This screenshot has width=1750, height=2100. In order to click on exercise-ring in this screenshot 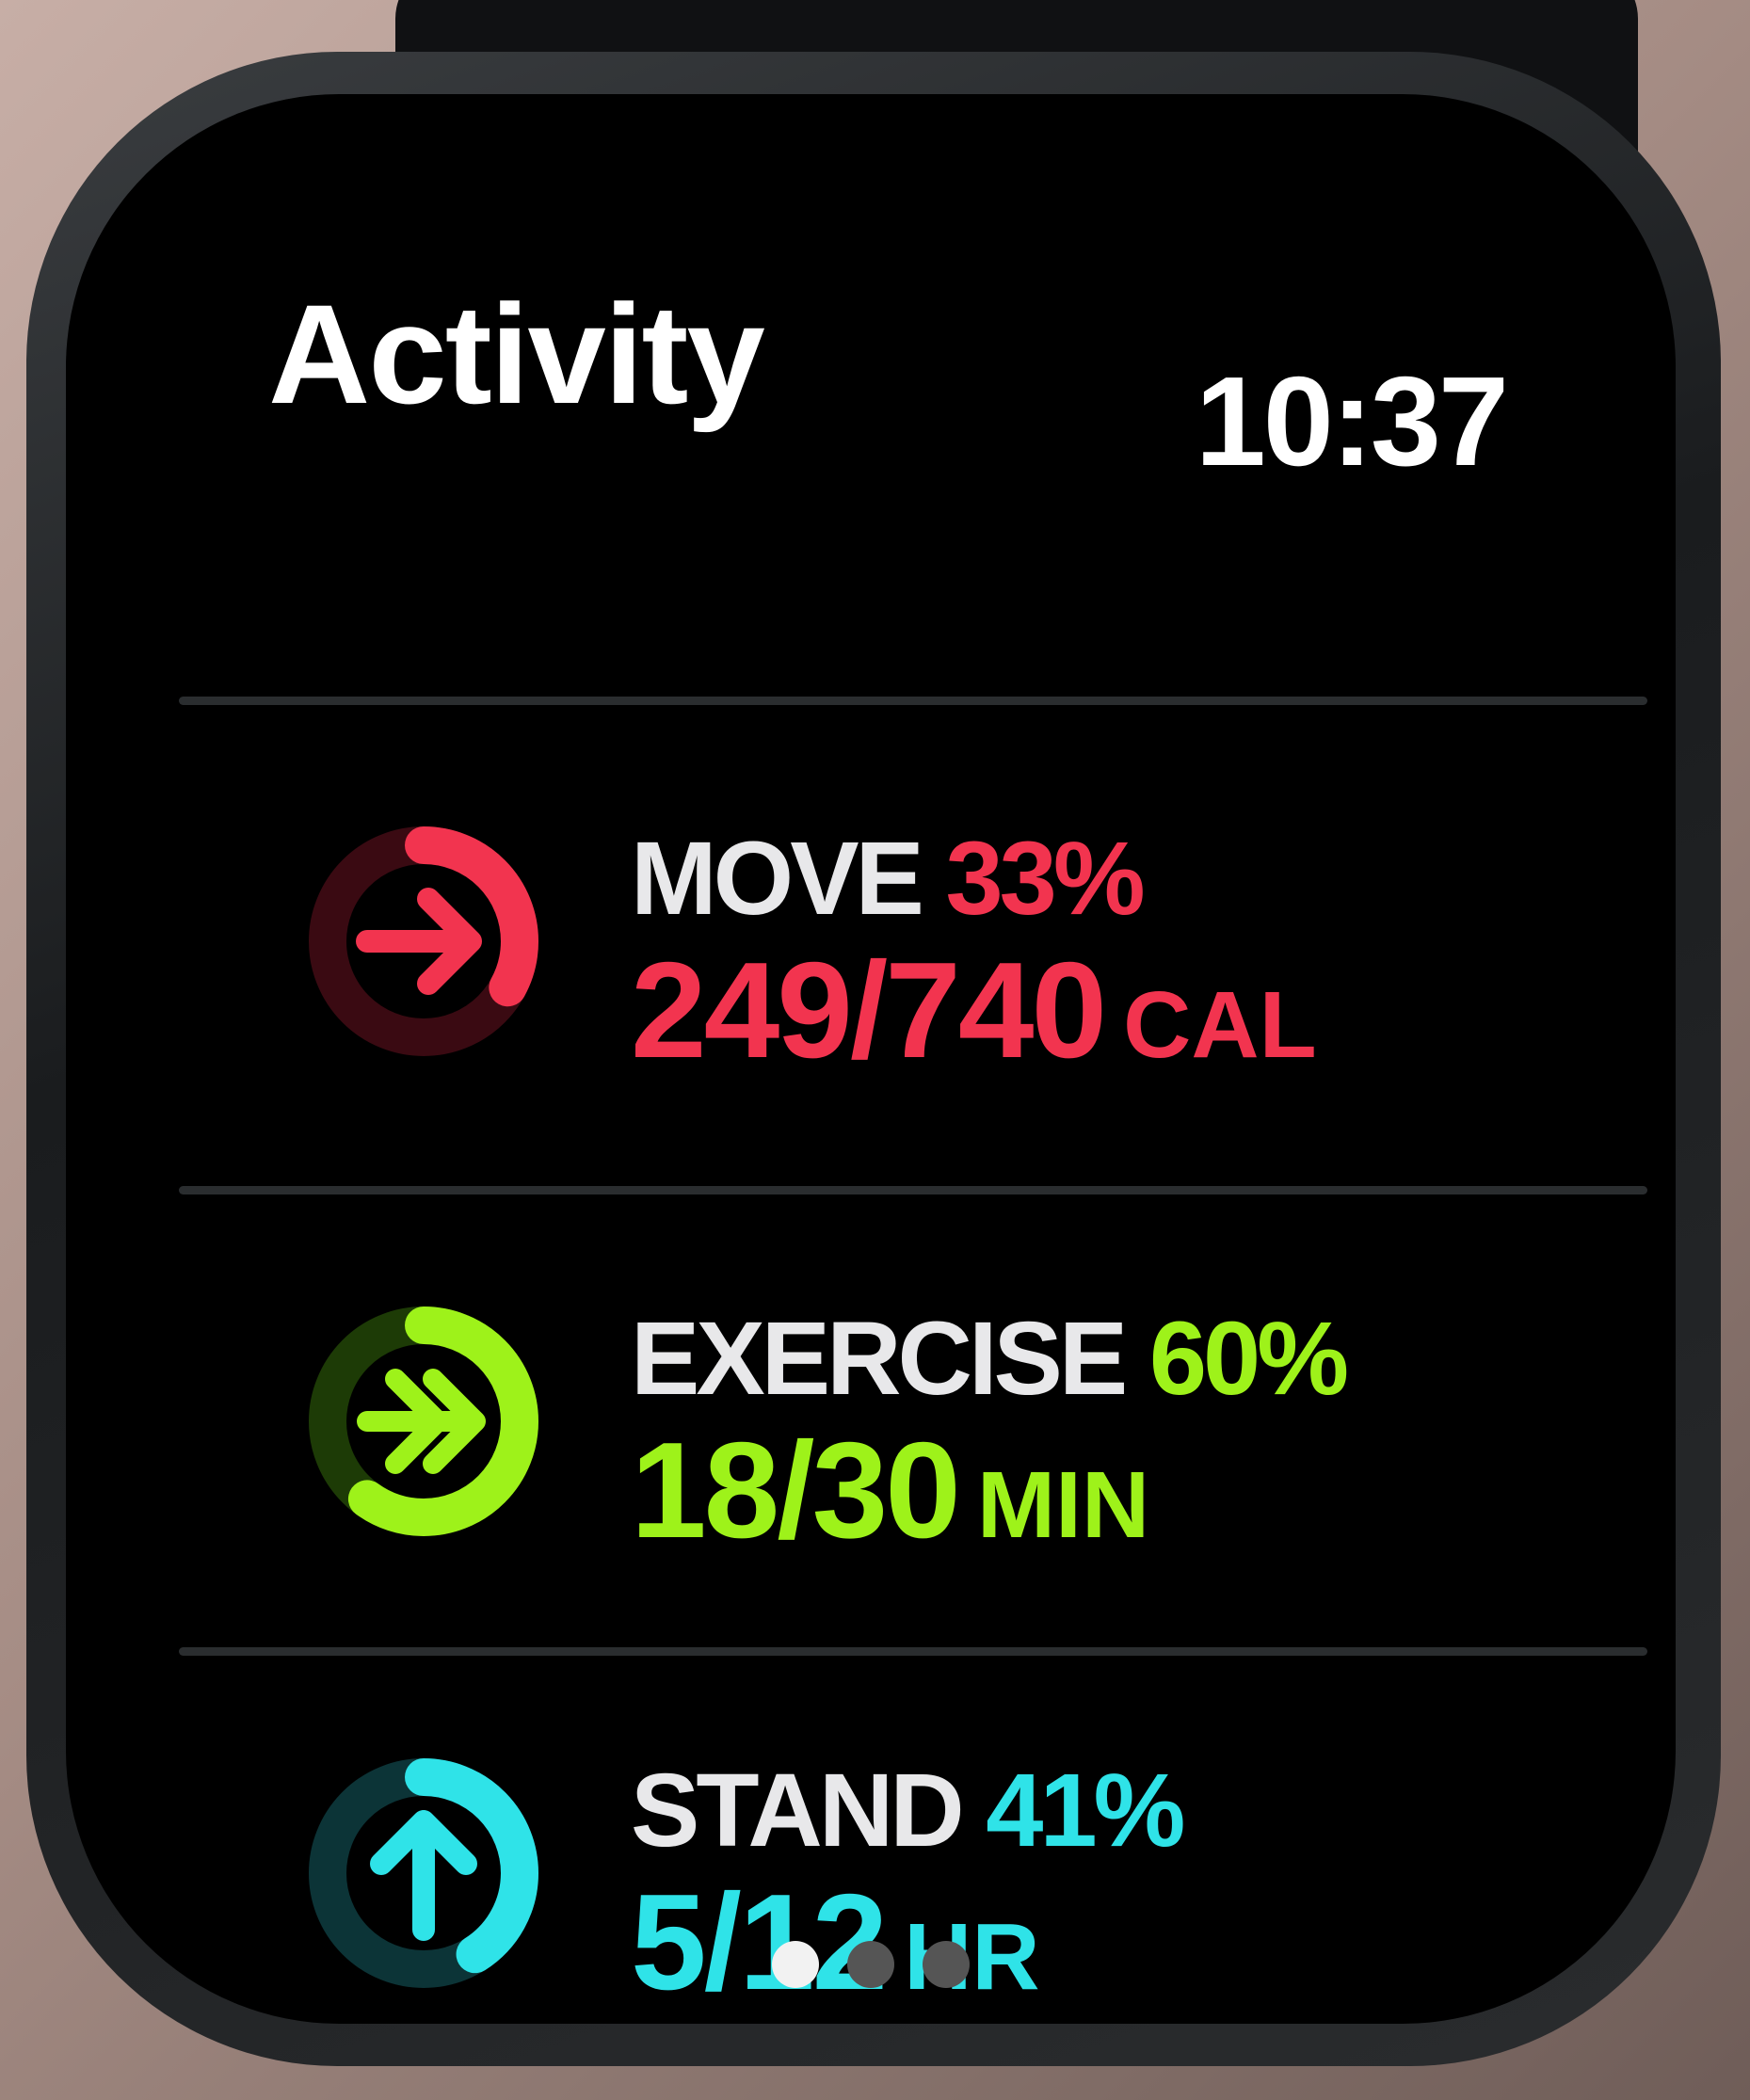, I will do `click(423, 1421)`.